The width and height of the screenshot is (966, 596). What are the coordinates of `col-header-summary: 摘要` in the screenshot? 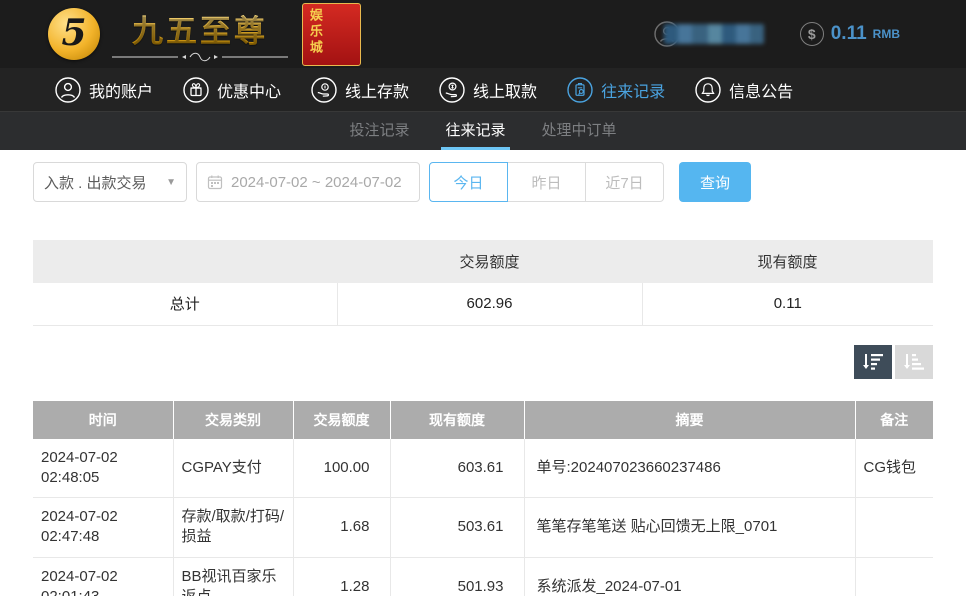 It's located at (690, 419).